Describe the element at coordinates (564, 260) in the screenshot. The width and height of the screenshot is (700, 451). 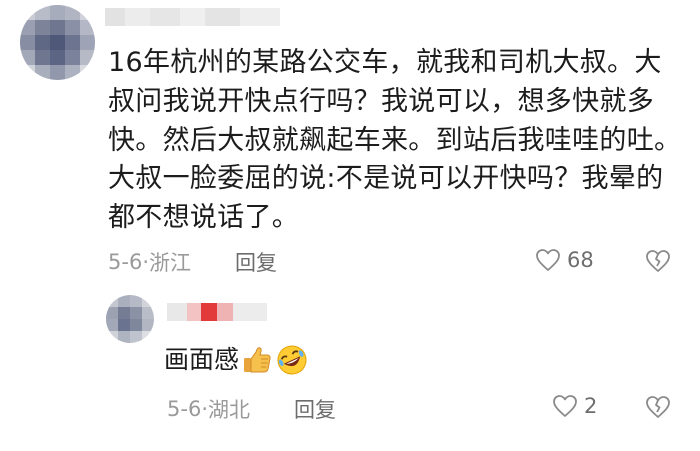
I see `like-button: 68` at that location.